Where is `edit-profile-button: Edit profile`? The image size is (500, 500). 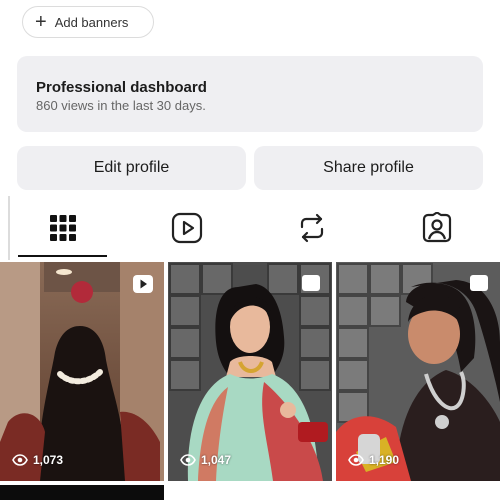 edit-profile-button: Edit profile is located at coordinates (131, 168).